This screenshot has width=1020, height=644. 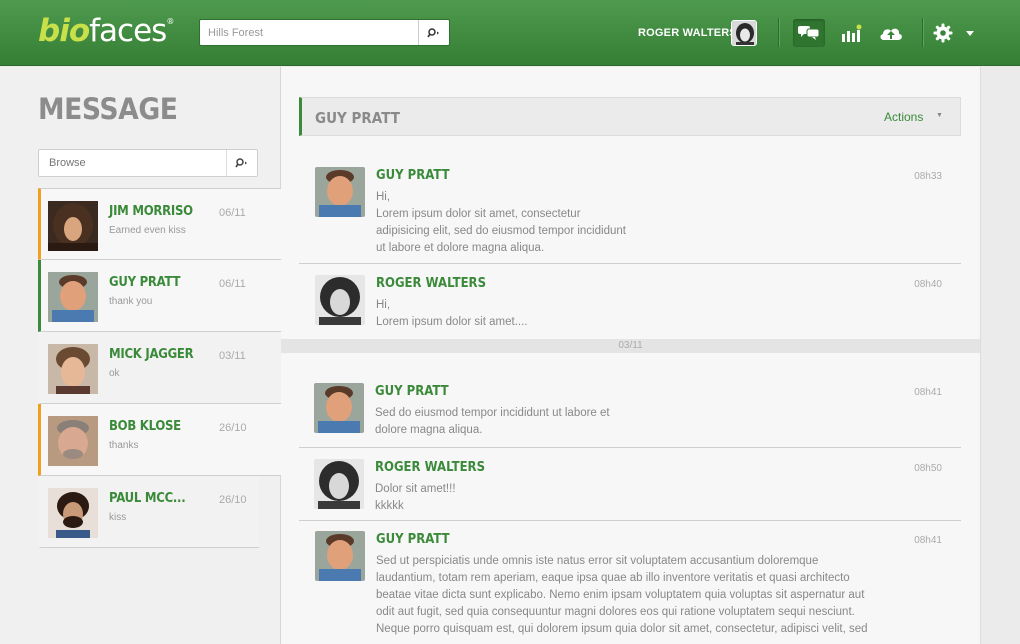 I want to click on upload-button, so click(x=891, y=33).